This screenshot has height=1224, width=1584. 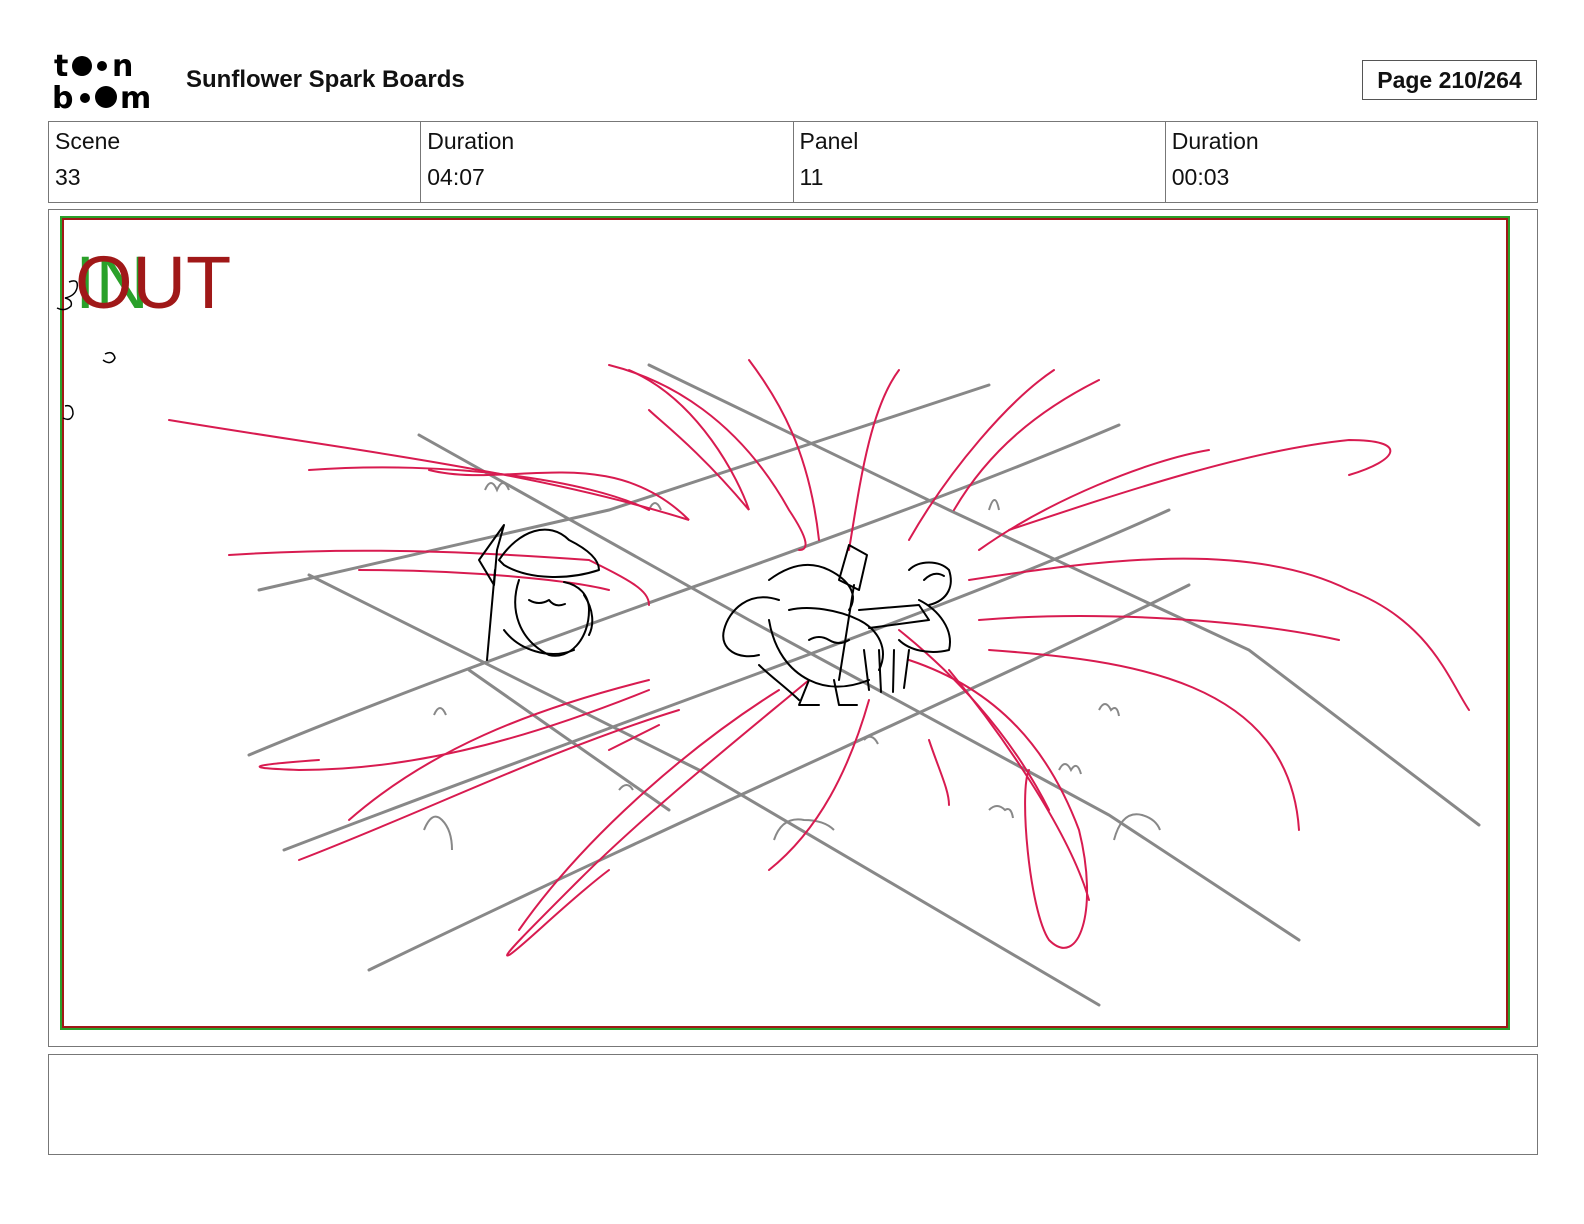 What do you see at coordinates (135, 96) in the screenshot?
I see `svg-text: m` at bounding box center [135, 96].